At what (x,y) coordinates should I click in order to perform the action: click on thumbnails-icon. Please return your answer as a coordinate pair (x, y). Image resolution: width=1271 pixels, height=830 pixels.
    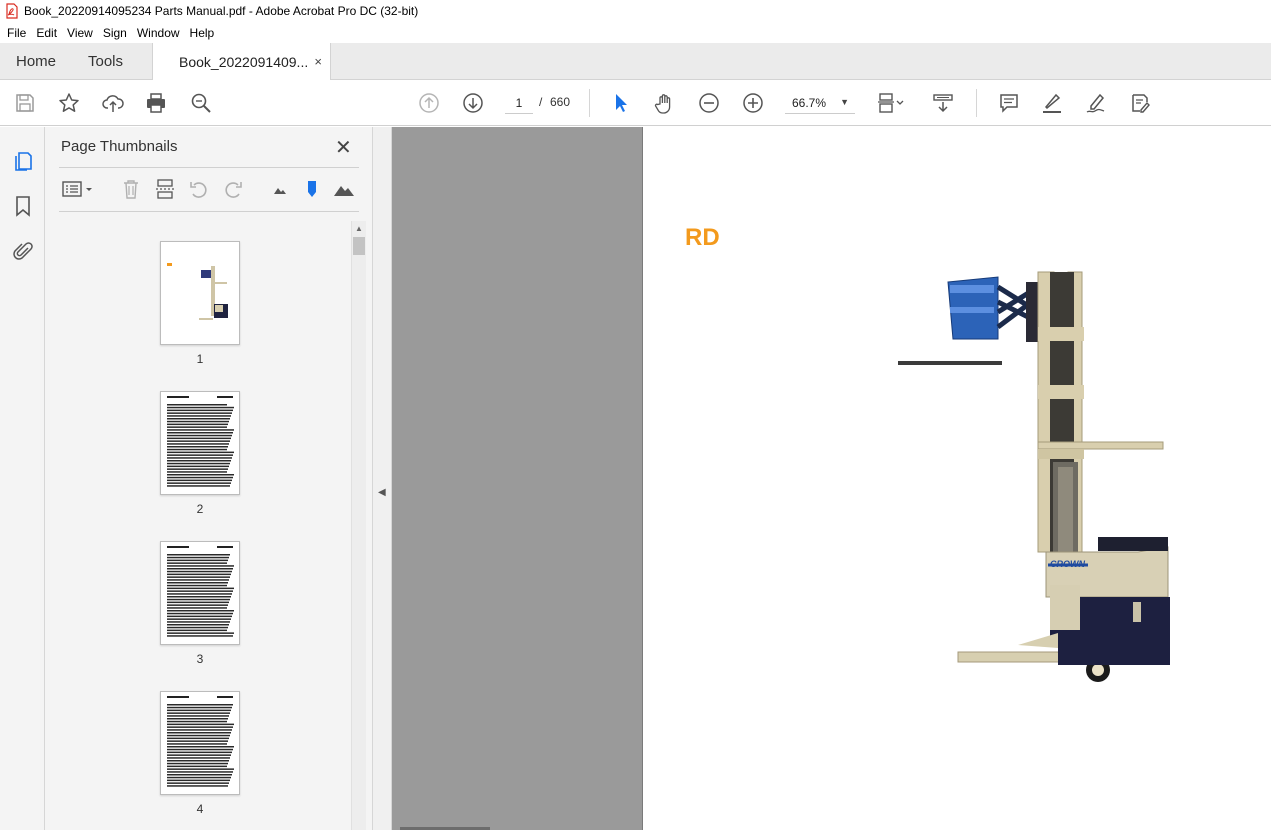
    Looking at the image, I should click on (23, 160).